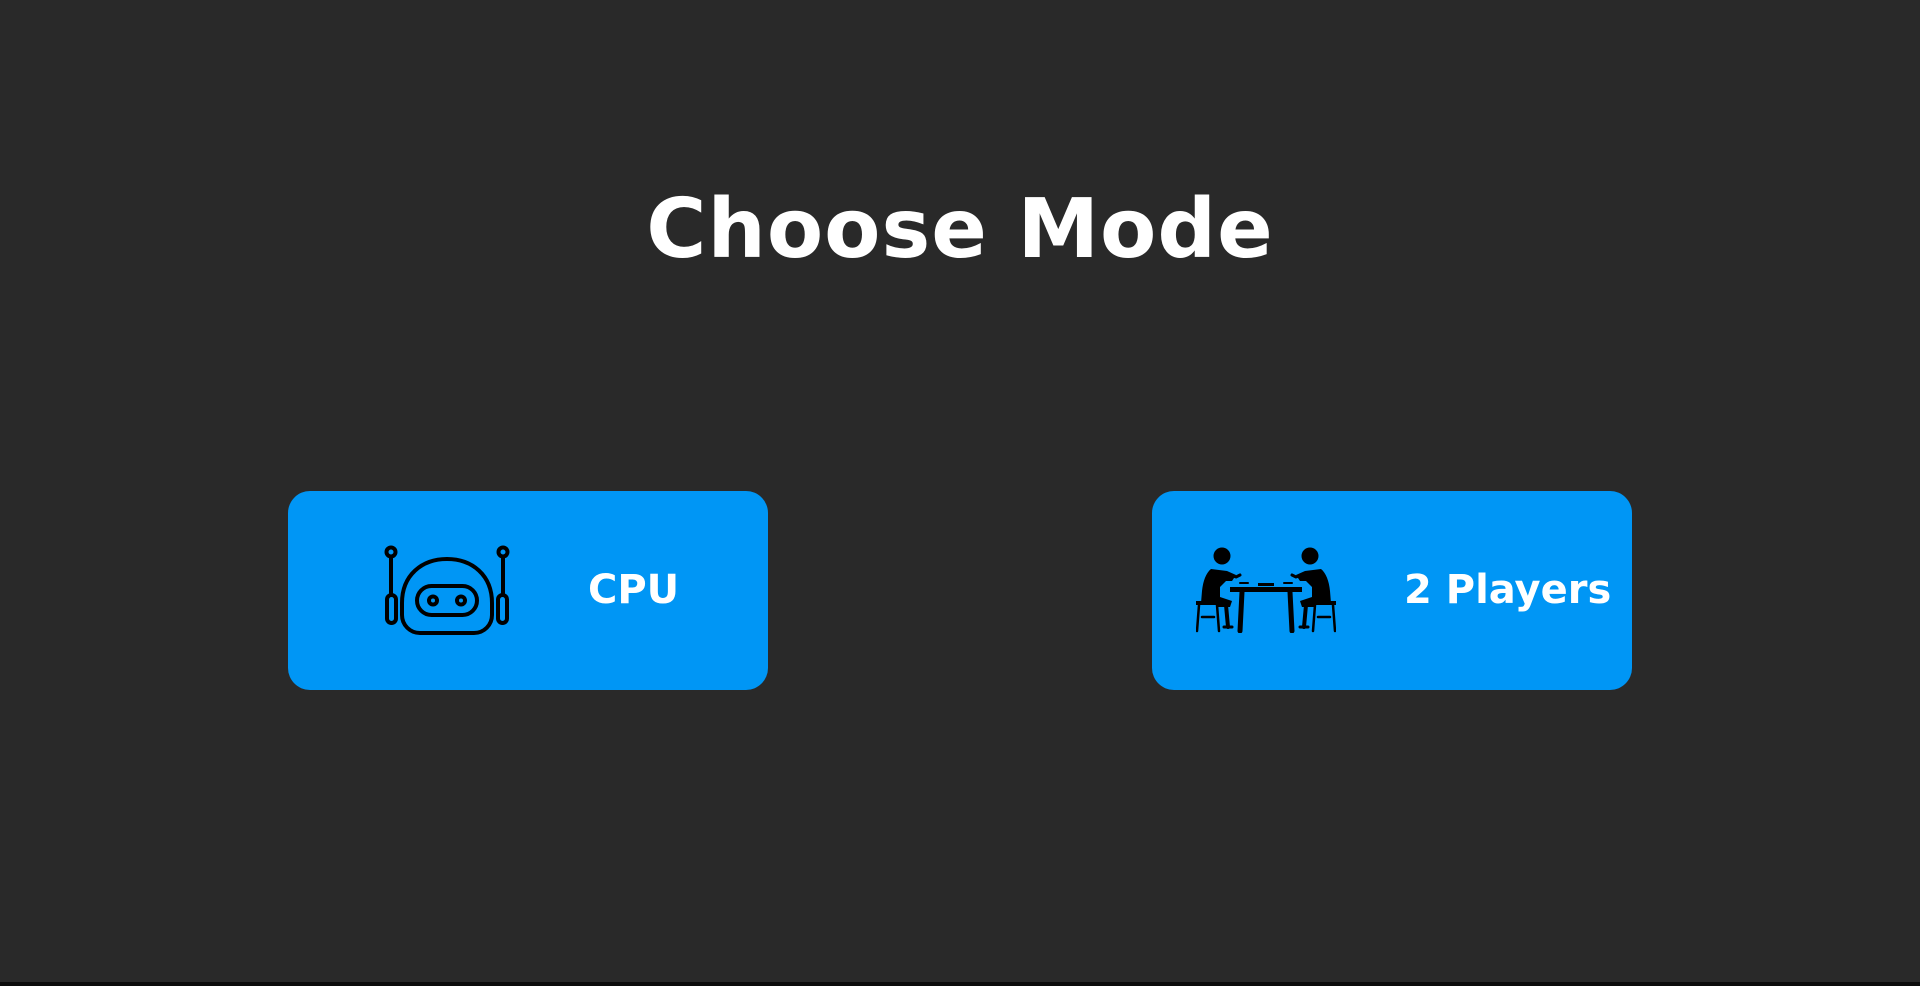  Describe the element at coordinates (447, 590) in the screenshot. I see `robot-icon` at that location.